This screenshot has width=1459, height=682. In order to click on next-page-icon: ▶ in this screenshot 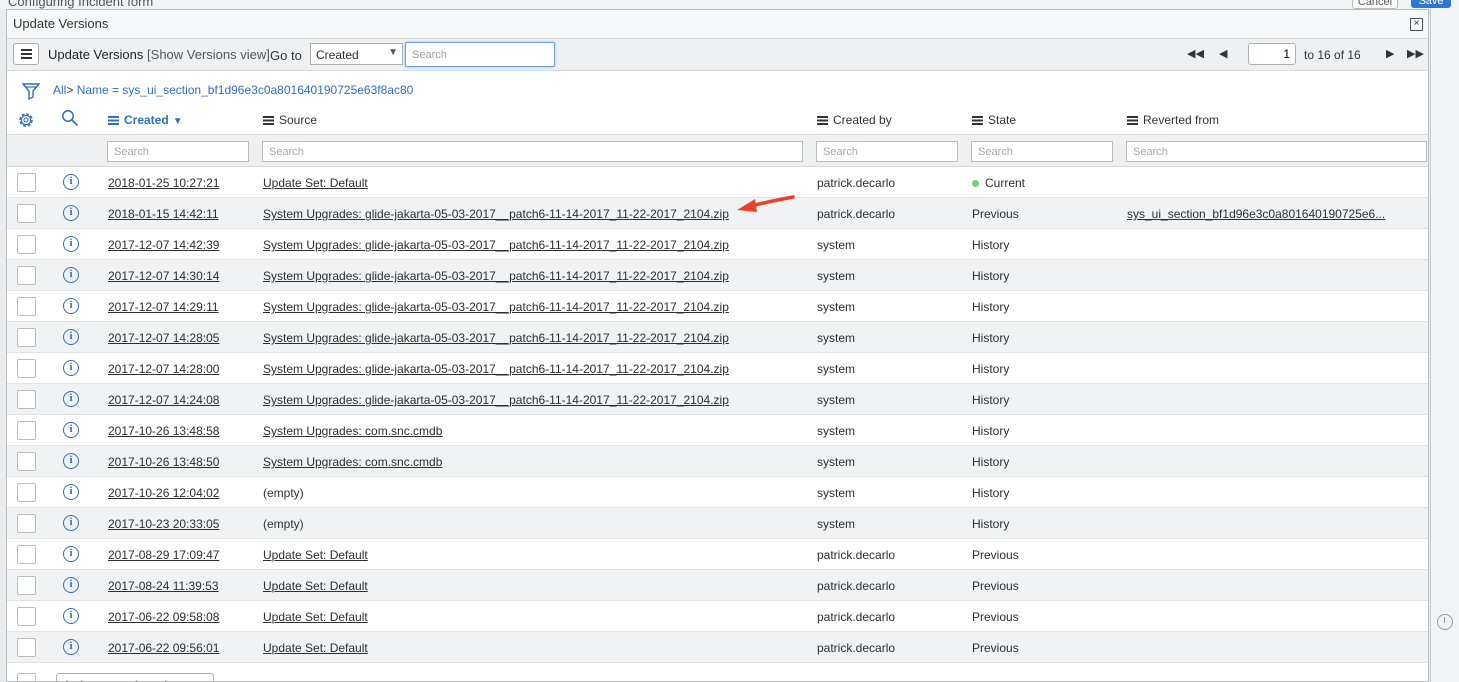, I will do `click(1390, 53)`.